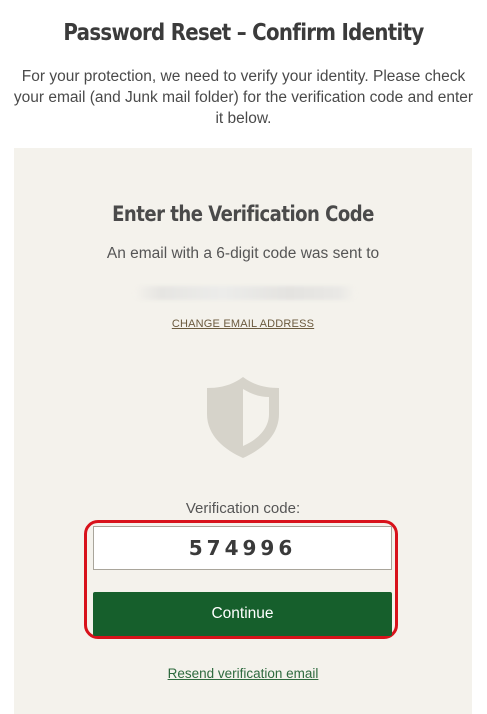  What do you see at coordinates (243, 417) in the screenshot?
I see `shield-icon` at bounding box center [243, 417].